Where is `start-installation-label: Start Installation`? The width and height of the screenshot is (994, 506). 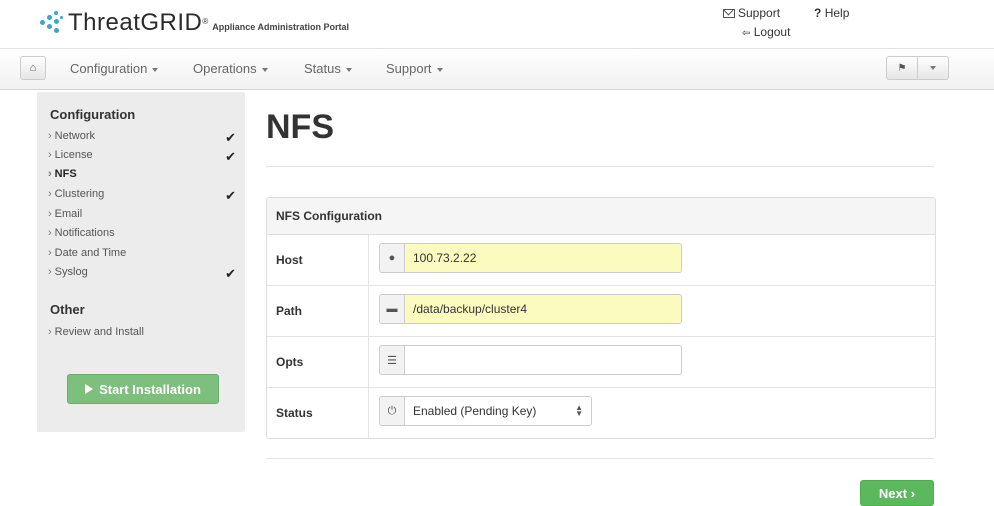 start-installation-label: Start Installation is located at coordinates (150, 389).